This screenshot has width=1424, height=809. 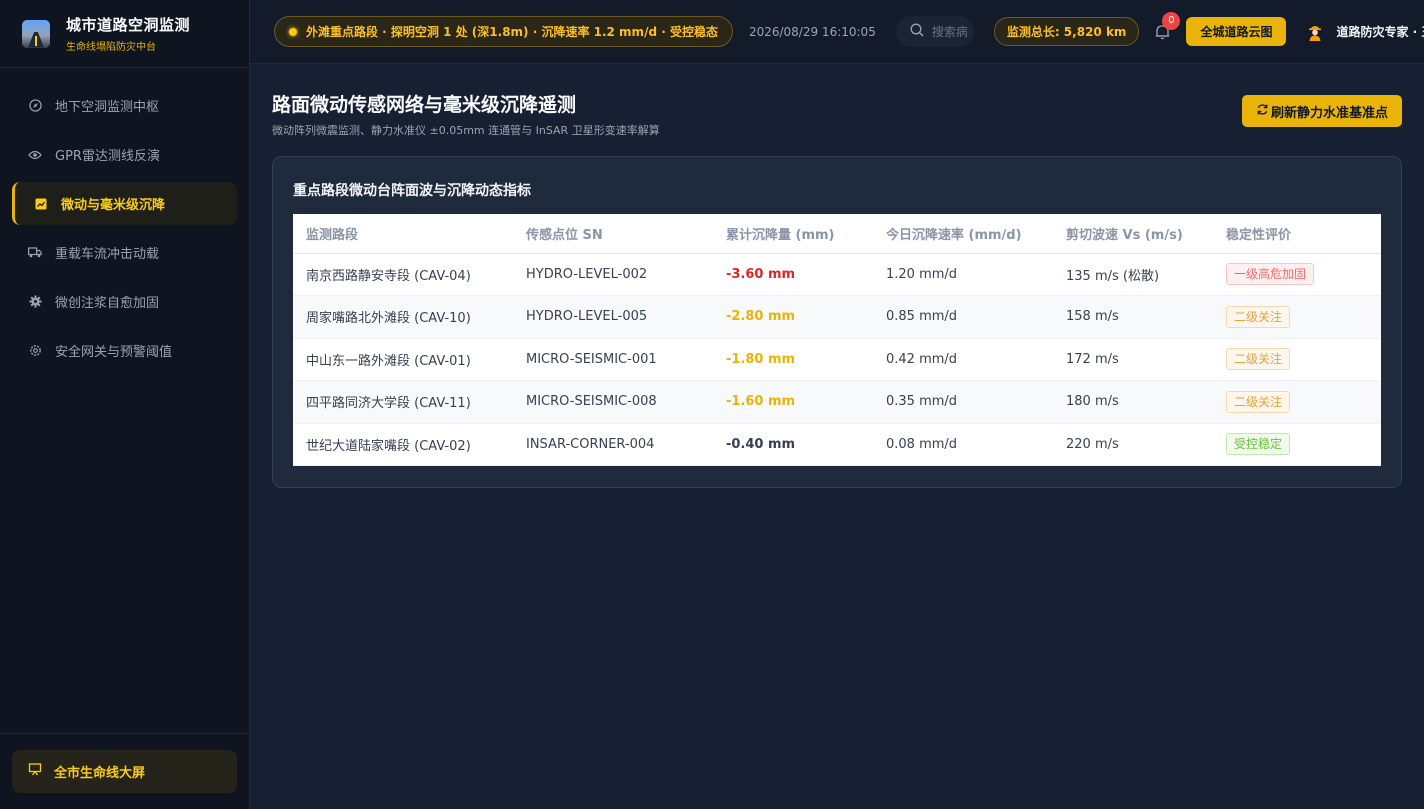 I want to click on evaluation-cell: 受控稳定, so click(x=1297, y=444).